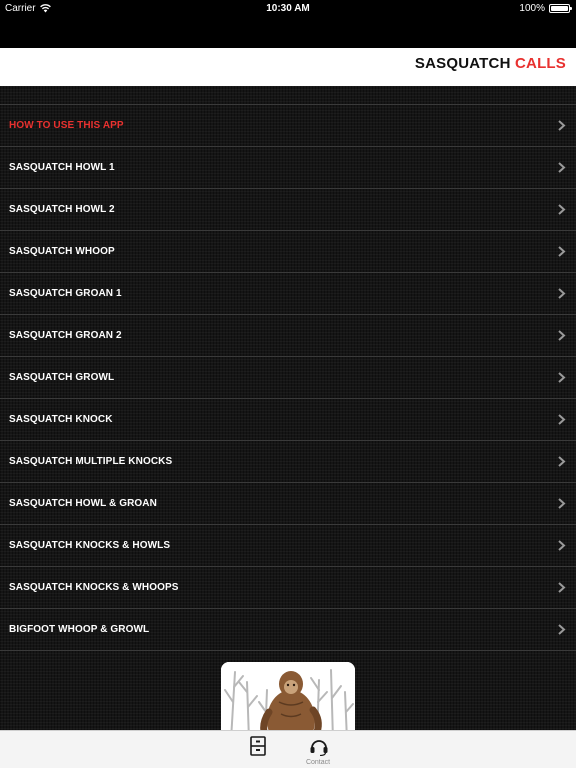 The height and width of the screenshot is (768, 576). What do you see at coordinates (288, 630) in the screenshot?
I see `list-item: BIGFOOT WHOOP & GROWL` at bounding box center [288, 630].